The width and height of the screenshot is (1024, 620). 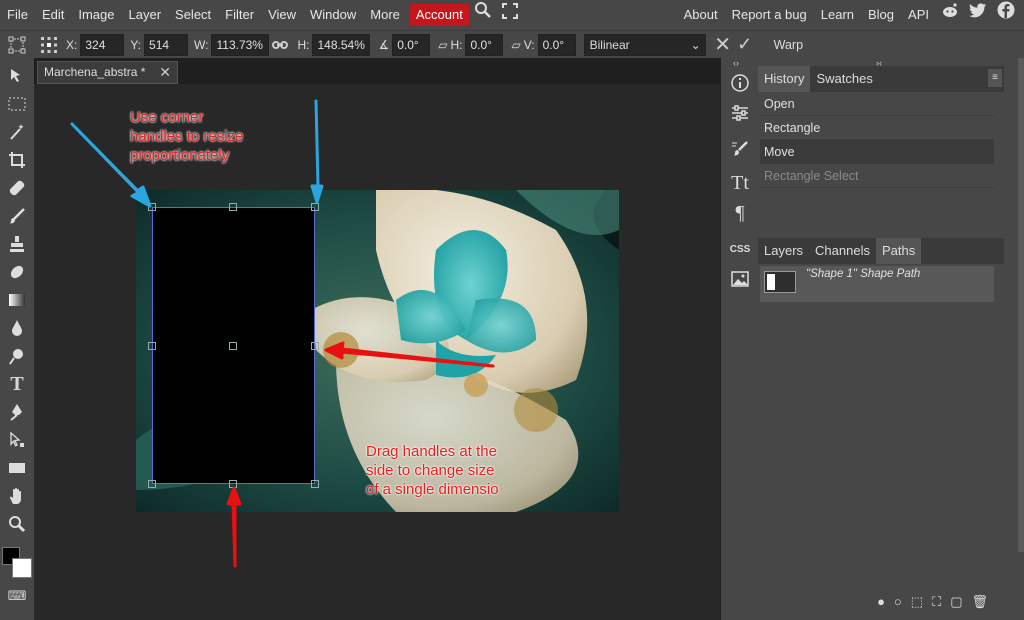 I want to click on path-name: "Shape 1" Shape Path, so click(x=863, y=274).